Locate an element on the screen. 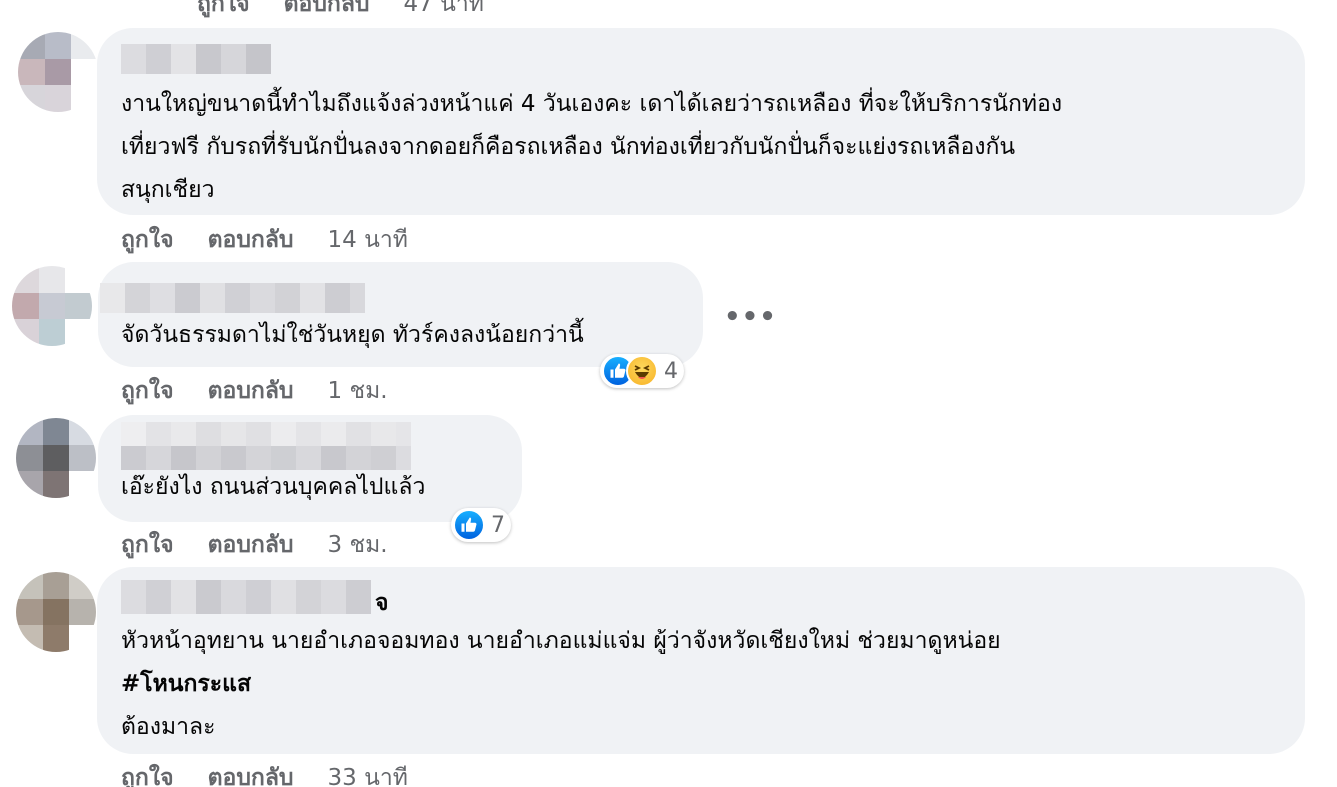 The width and height of the screenshot is (1337, 787). reaction-count: 7 is located at coordinates (498, 525).